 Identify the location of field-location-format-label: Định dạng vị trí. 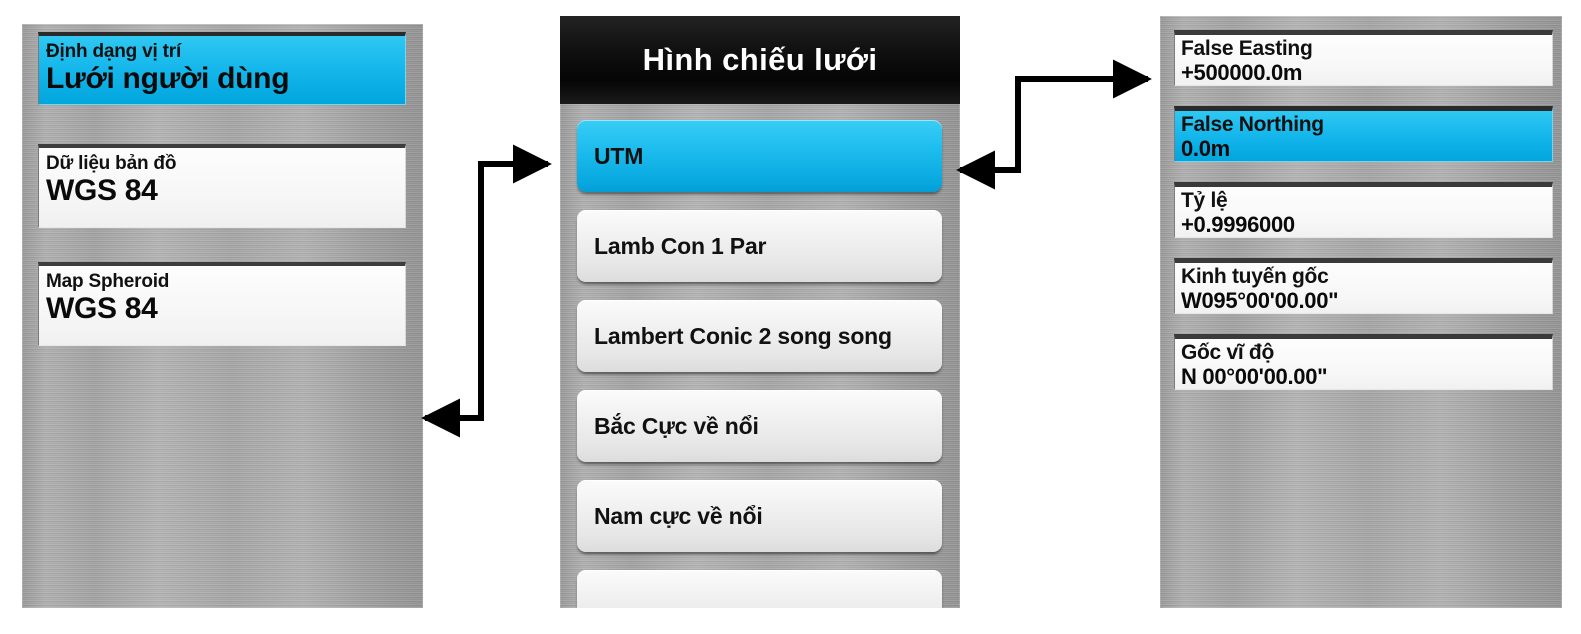
(114, 51).